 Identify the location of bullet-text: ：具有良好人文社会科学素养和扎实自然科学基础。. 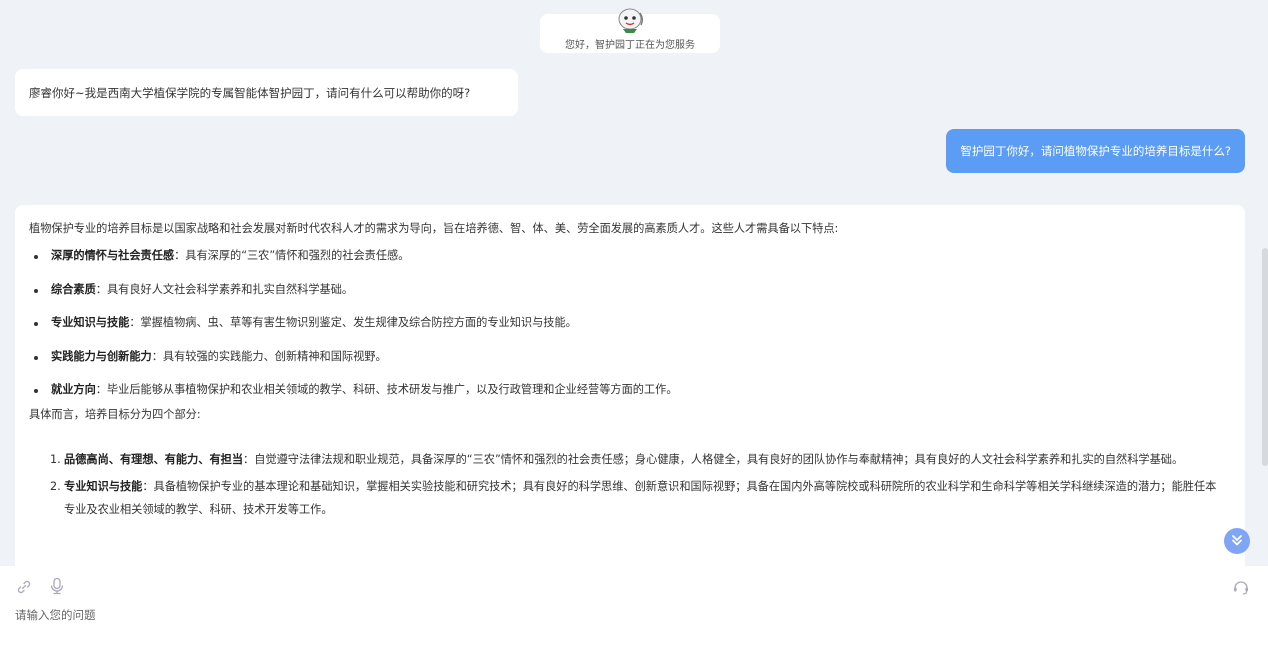
(224, 289).